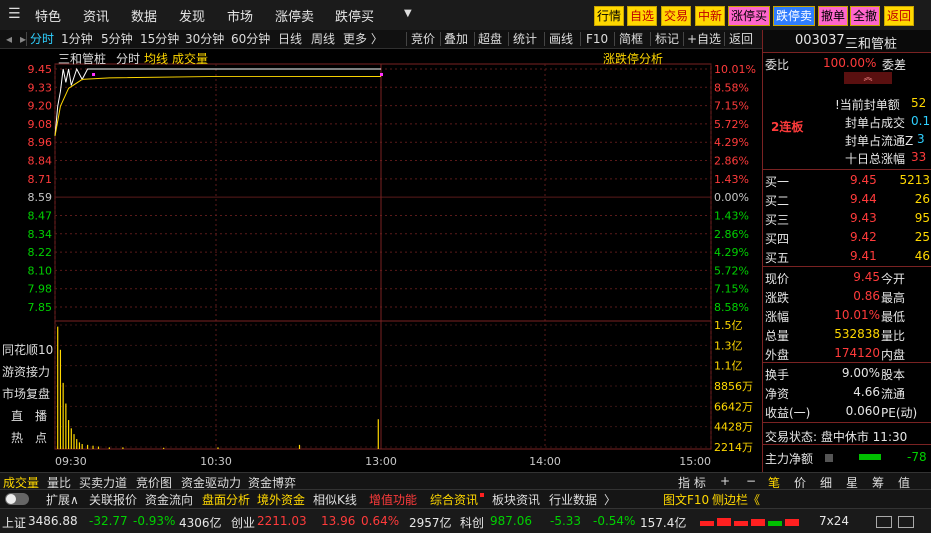  What do you see at coordinates (294, 15) in the screenshot?
I see `menu-item-limitup-sell: 涨停卖` at bounding box center [294, 15].